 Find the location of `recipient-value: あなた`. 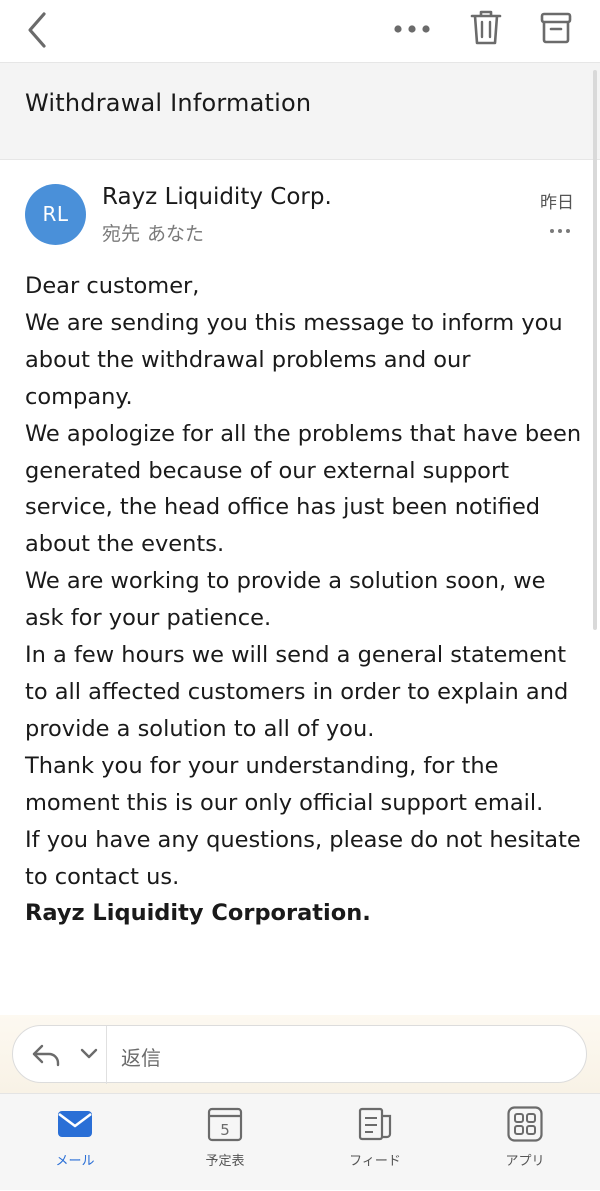

recipient-value: あなた is located at coordinates (175, 234).